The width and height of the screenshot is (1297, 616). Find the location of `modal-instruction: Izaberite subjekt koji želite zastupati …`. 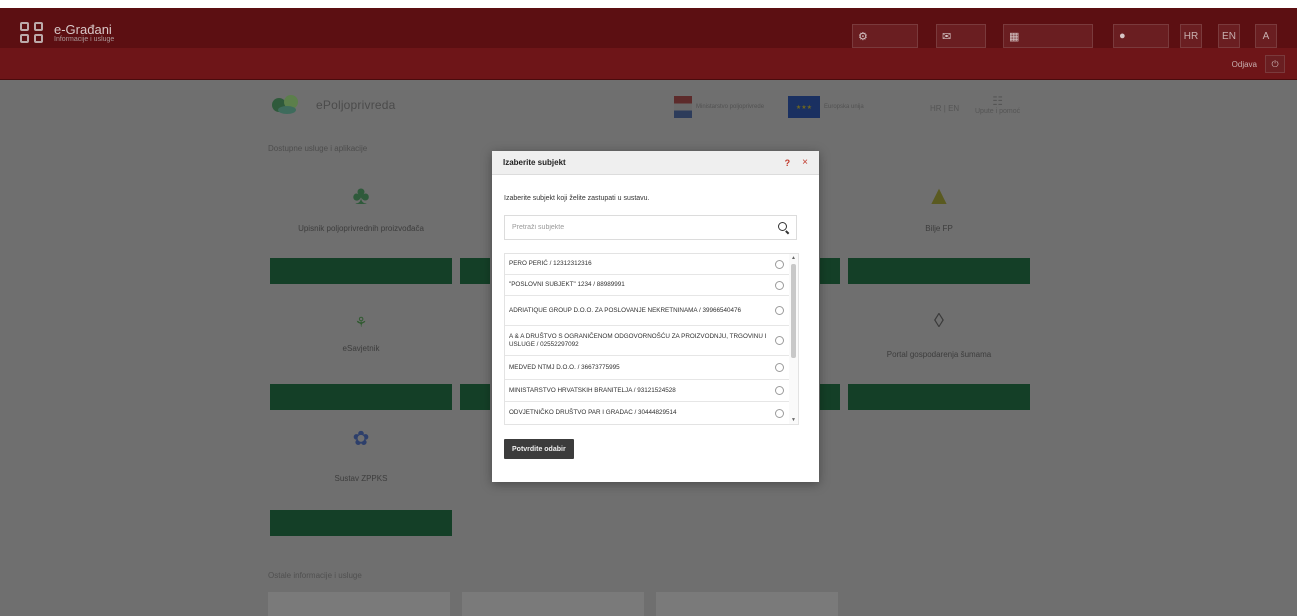

modal-instruction: Izaberite subjekt koji želite zastupati … is located at coordinates (577, 198).